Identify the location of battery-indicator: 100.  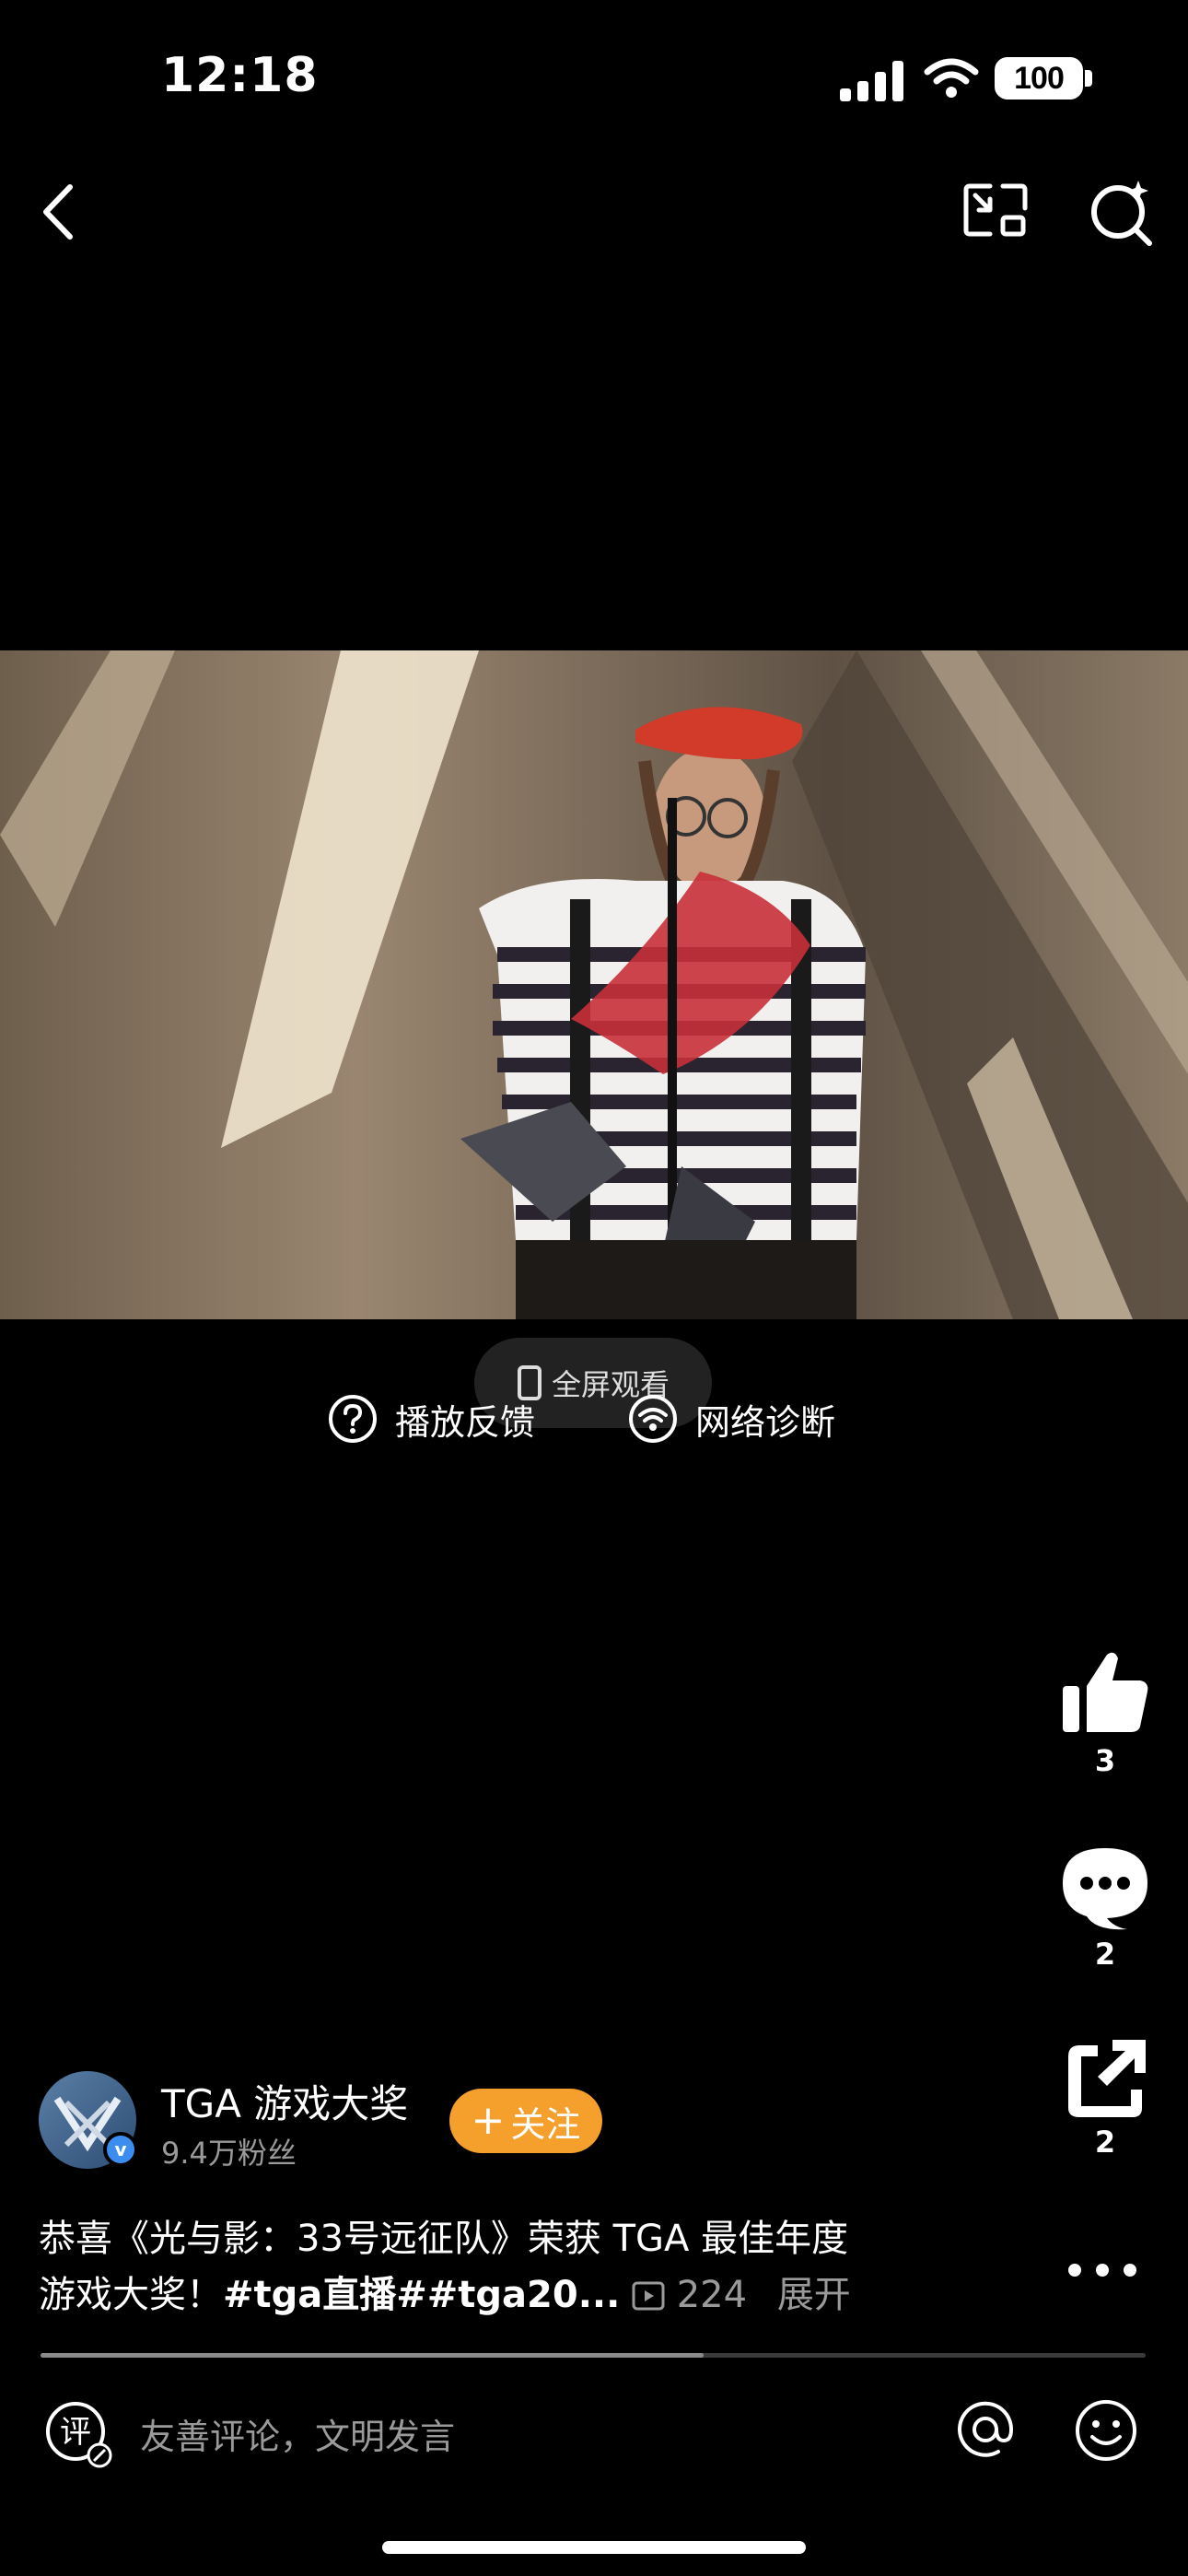
(1039, 78).